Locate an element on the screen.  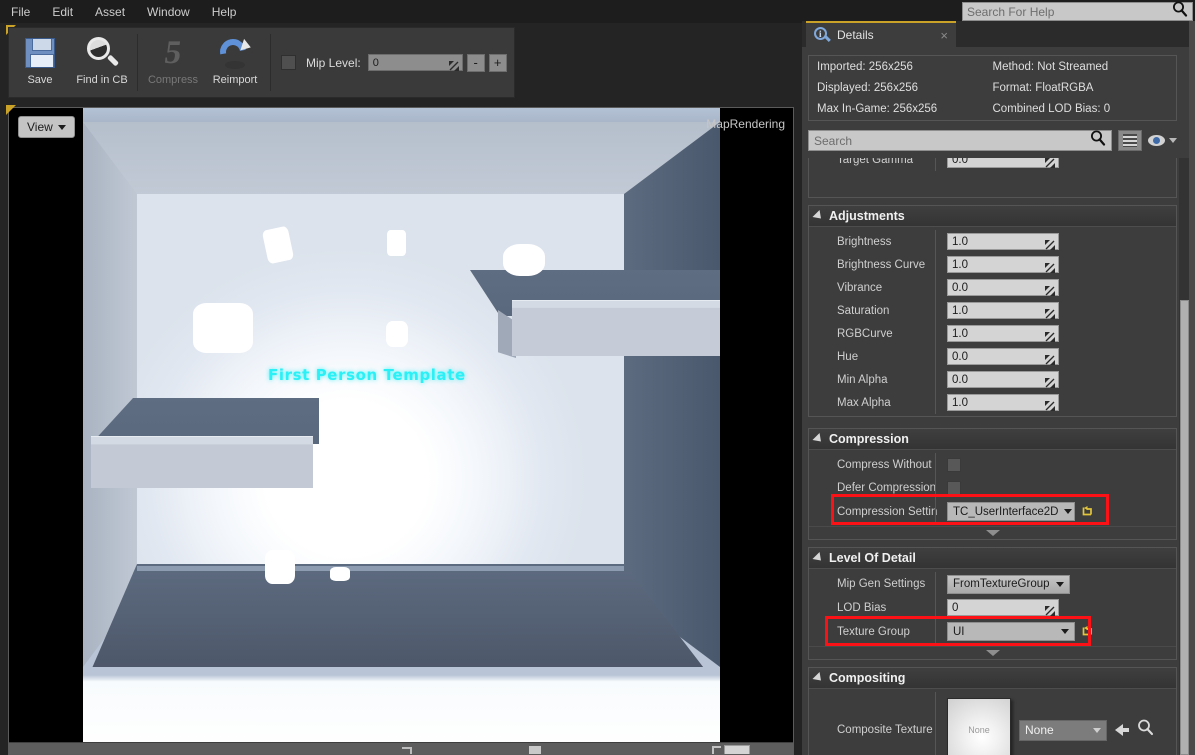
find-in-cb-button: Find in CB is located at coordinates (102, 62).